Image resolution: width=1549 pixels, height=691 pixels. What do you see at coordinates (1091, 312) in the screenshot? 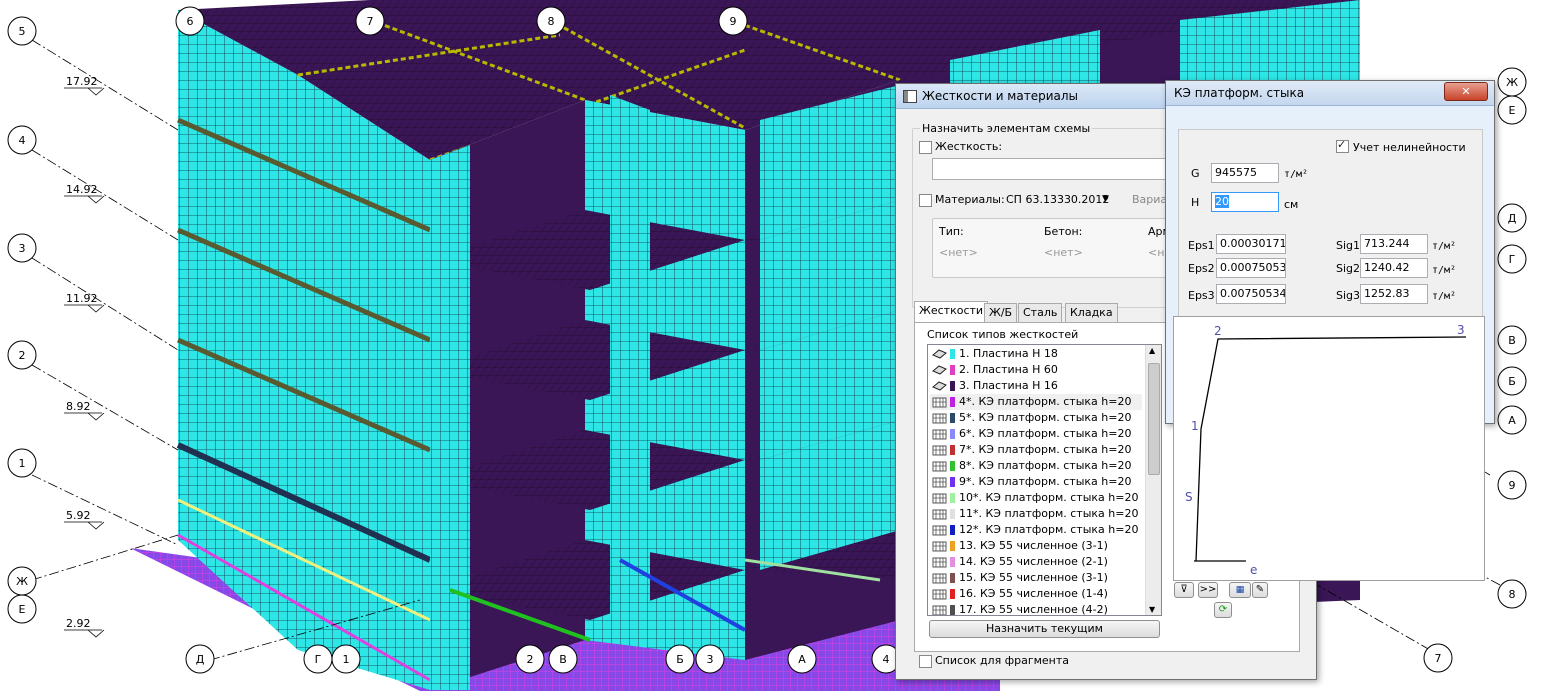
I see `tab-masonry: Кладка` at bounding box center [1091, 312].